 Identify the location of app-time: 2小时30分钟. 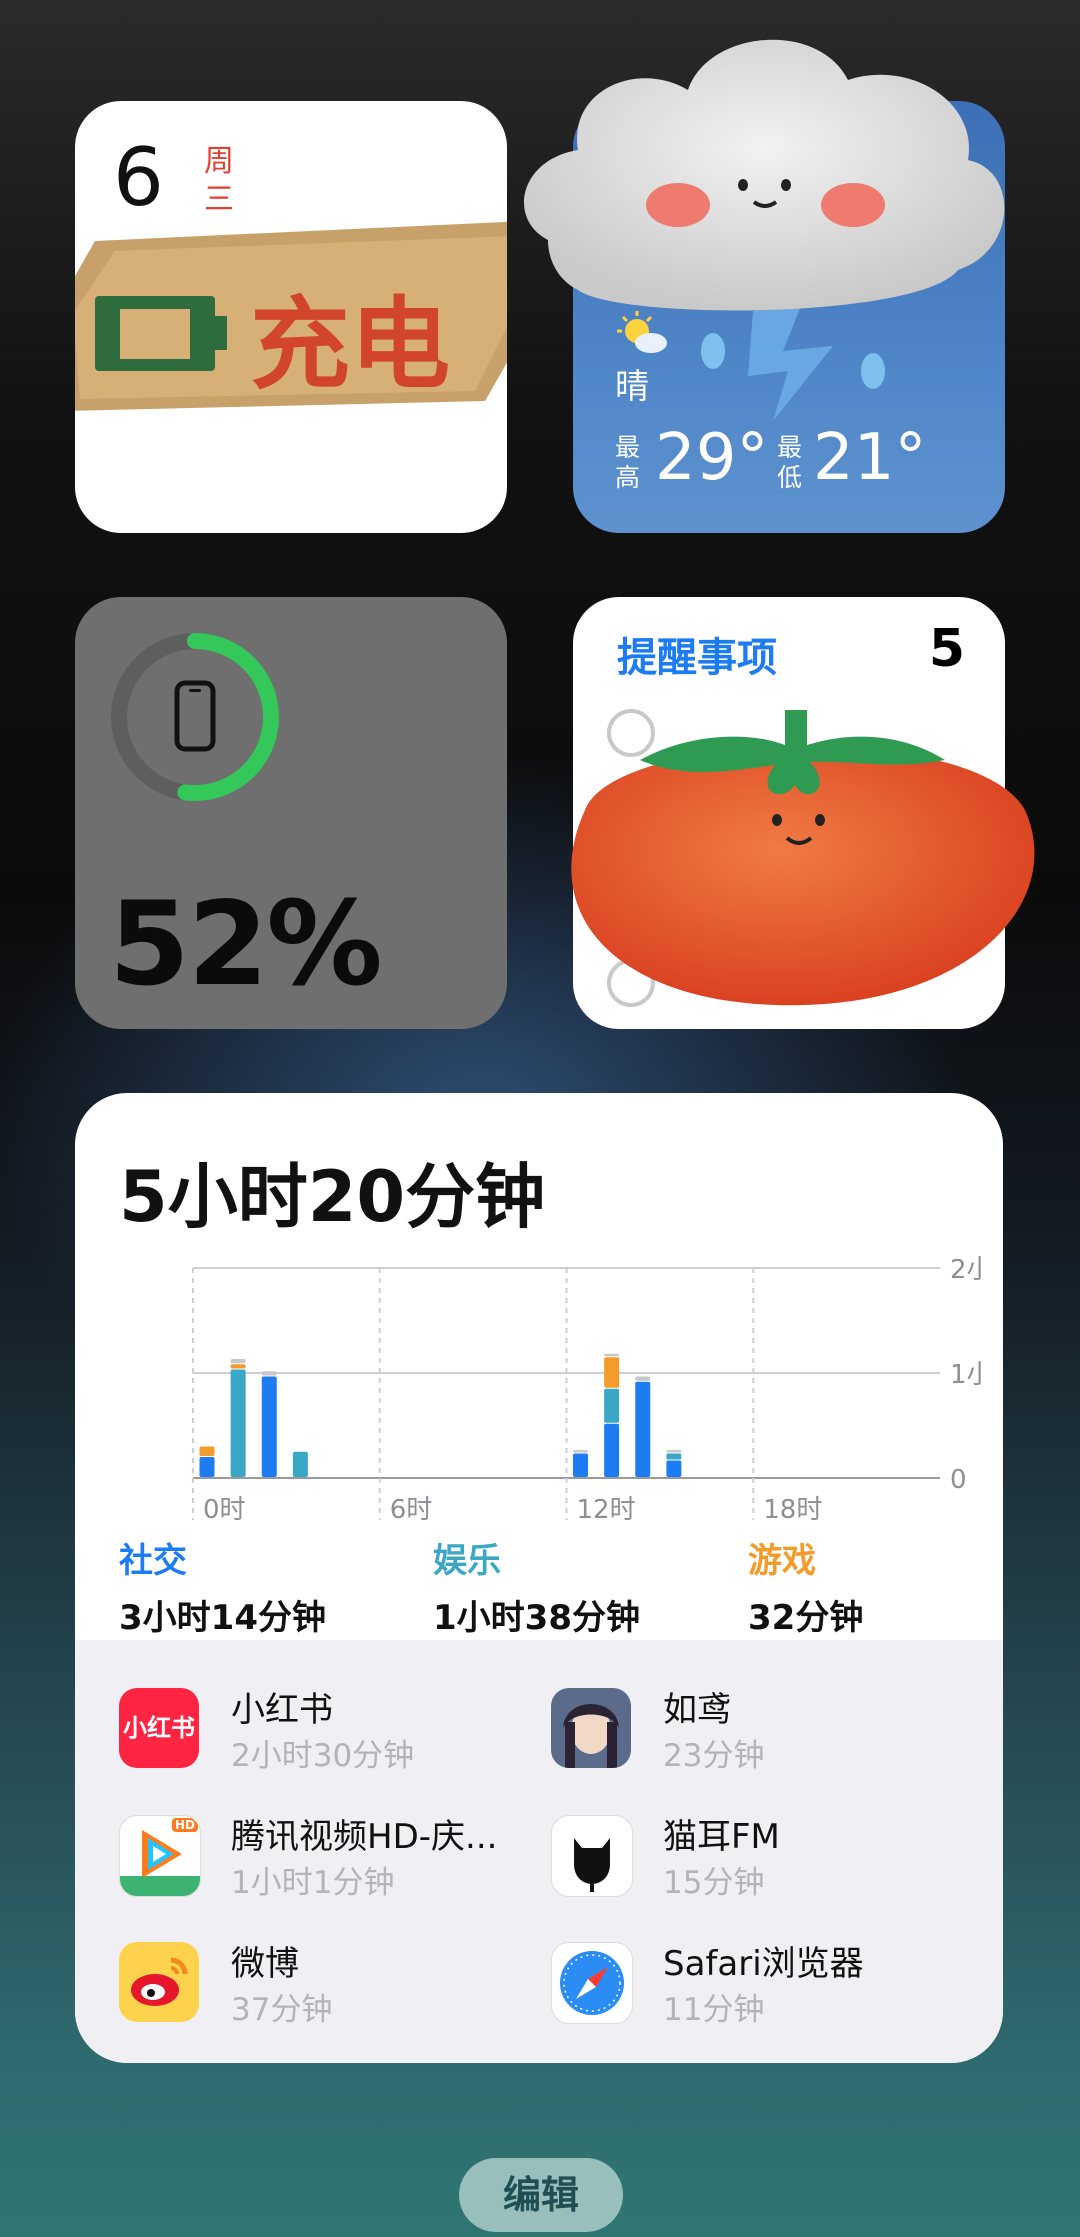
(323, 1756).